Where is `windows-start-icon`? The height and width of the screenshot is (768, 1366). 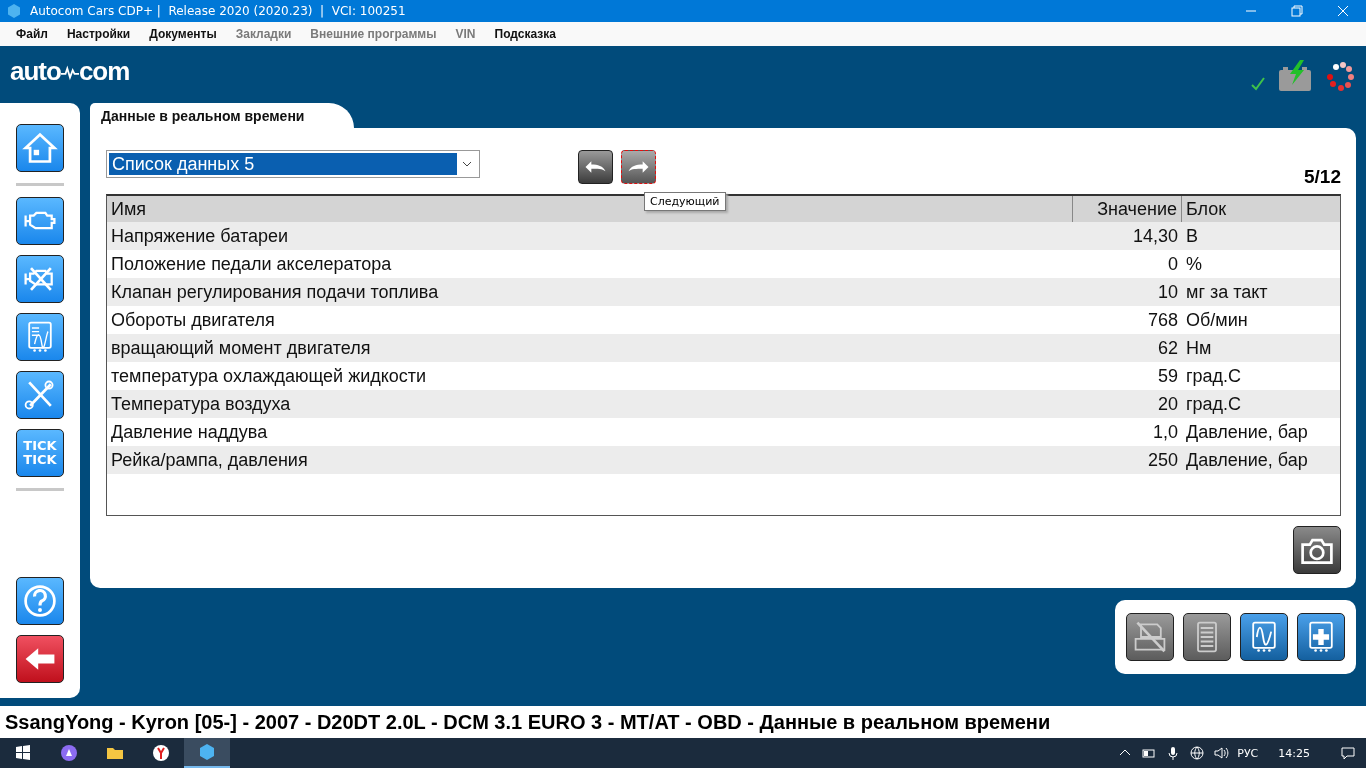
windows-start-icon is located at coordinates (23, 753).